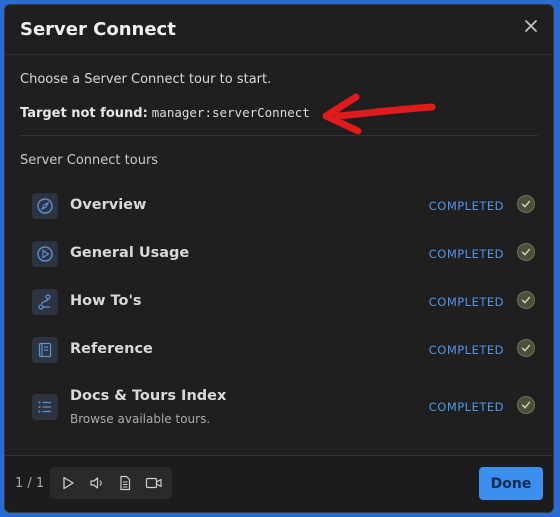 The height and width of the screenshot is (517, 560). Describe the element at coordinates (84, 113) in the screenshot. I see `target-label: Target not found:` at that location.